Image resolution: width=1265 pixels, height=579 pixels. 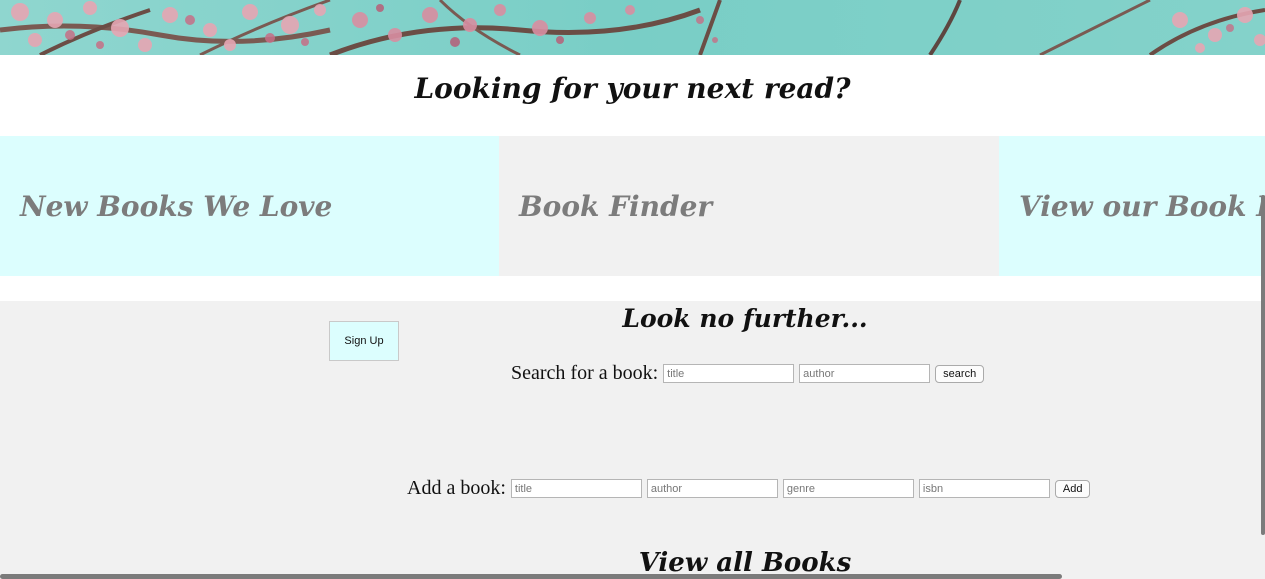 I want to click on add-book-form: Add a book: Add, so click(x=749, y=488).